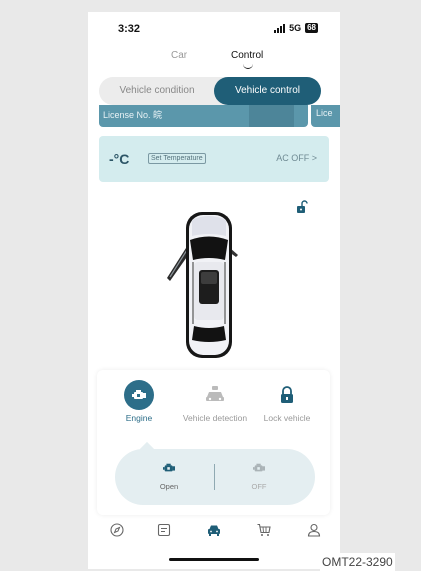 Image resolution: width=421 pixels, height=571 pixels. What do you see at coordinates (157, 91) in the screenshot?
I see `tab-vehicle-condition: Vehicle condition` at bounding box center [157, 91].